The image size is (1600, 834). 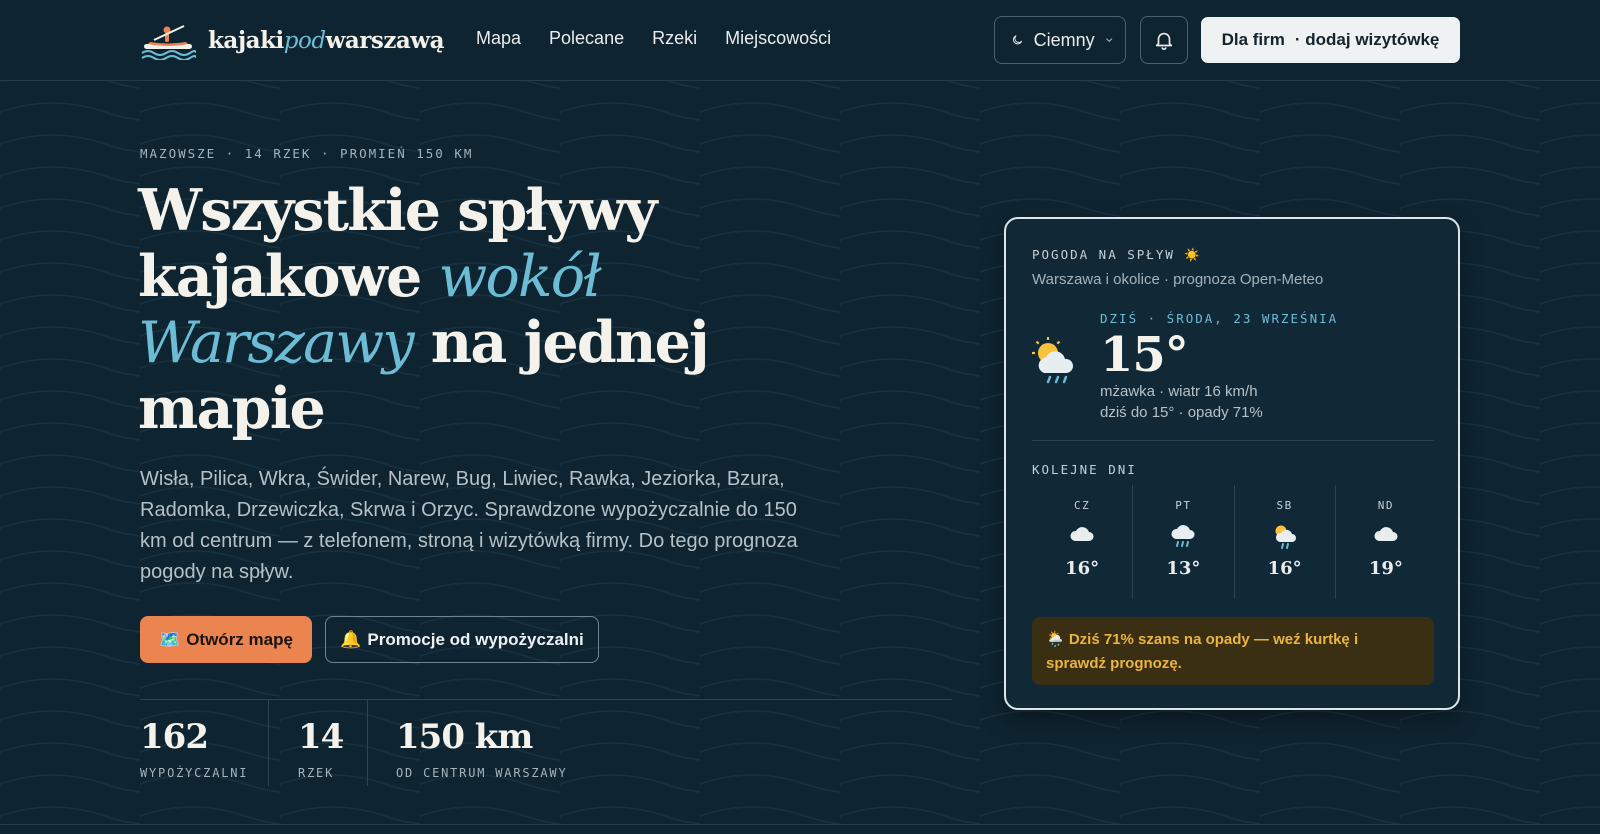 I want to click on promotions-label: Promocje od wypożyczalni, so click(x=475, y=639).